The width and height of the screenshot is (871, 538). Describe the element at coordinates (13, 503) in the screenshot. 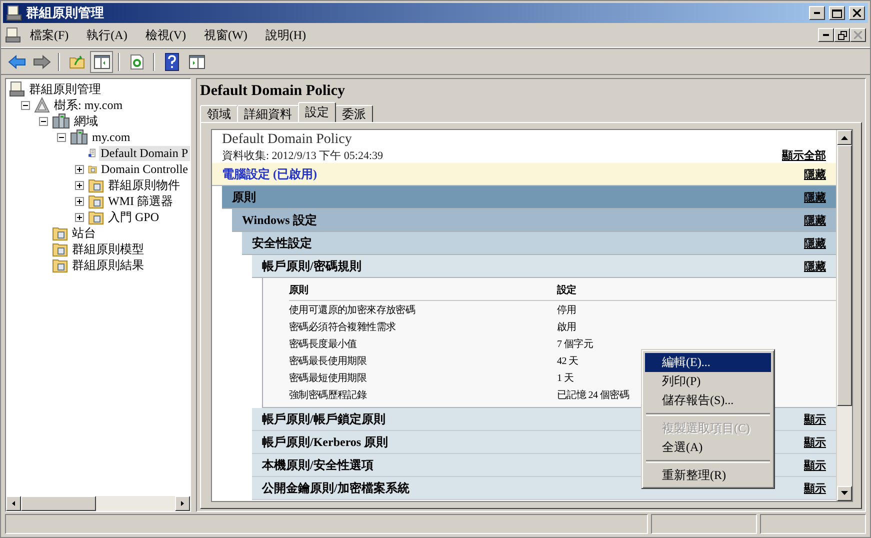

I see `left-arrow-icon` at that location.